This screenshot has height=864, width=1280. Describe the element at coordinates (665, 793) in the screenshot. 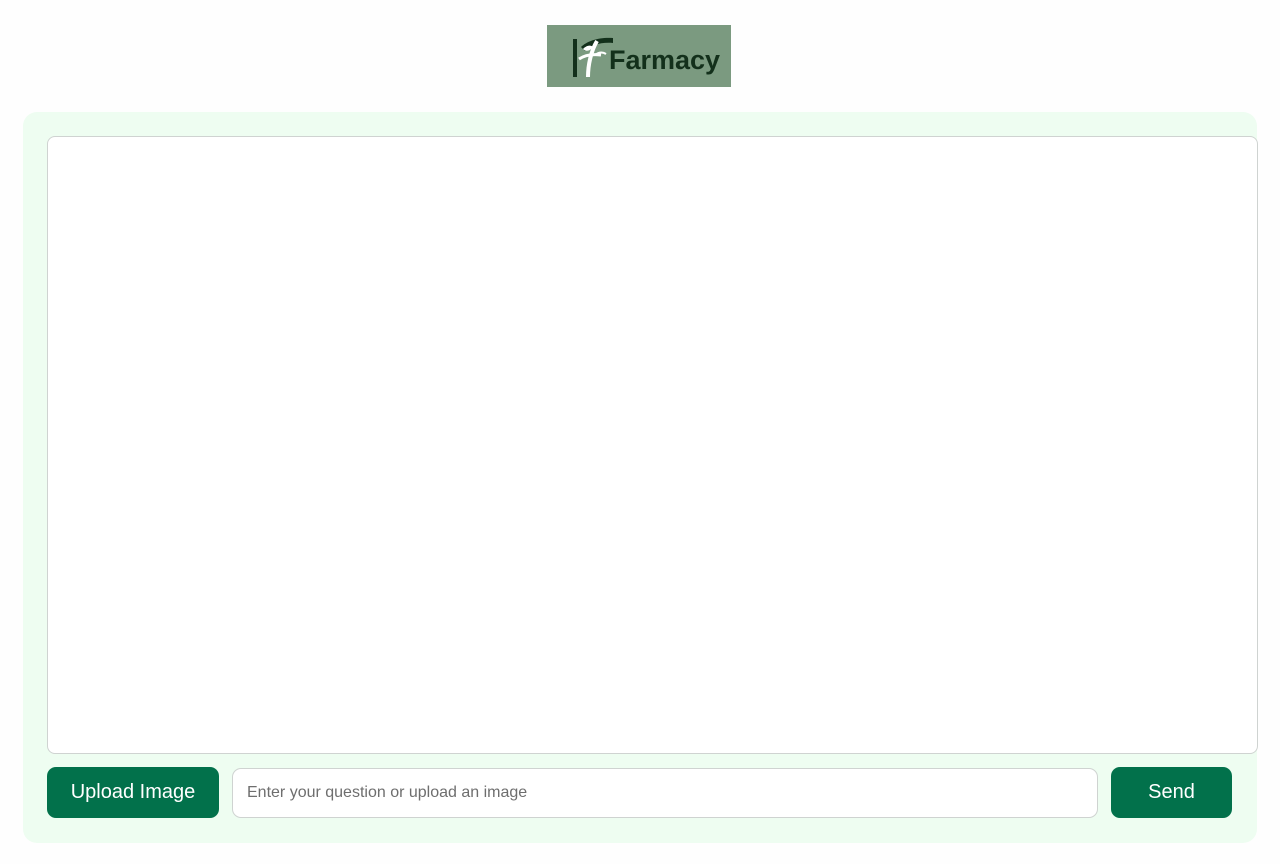

I see `question-input` at that location.